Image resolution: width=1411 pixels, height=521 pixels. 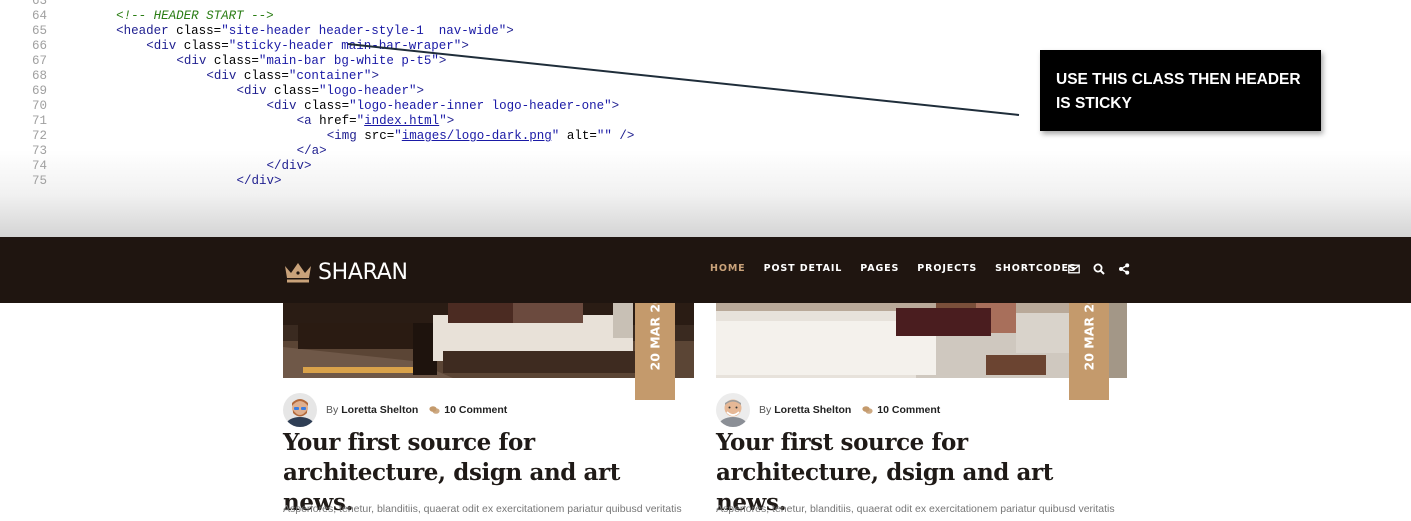 What do you see at coordinates (480, 106) in the screenshot?
I see `code-token: "logo-header-inner logo-header-one"` at bounding box center [480, 106].